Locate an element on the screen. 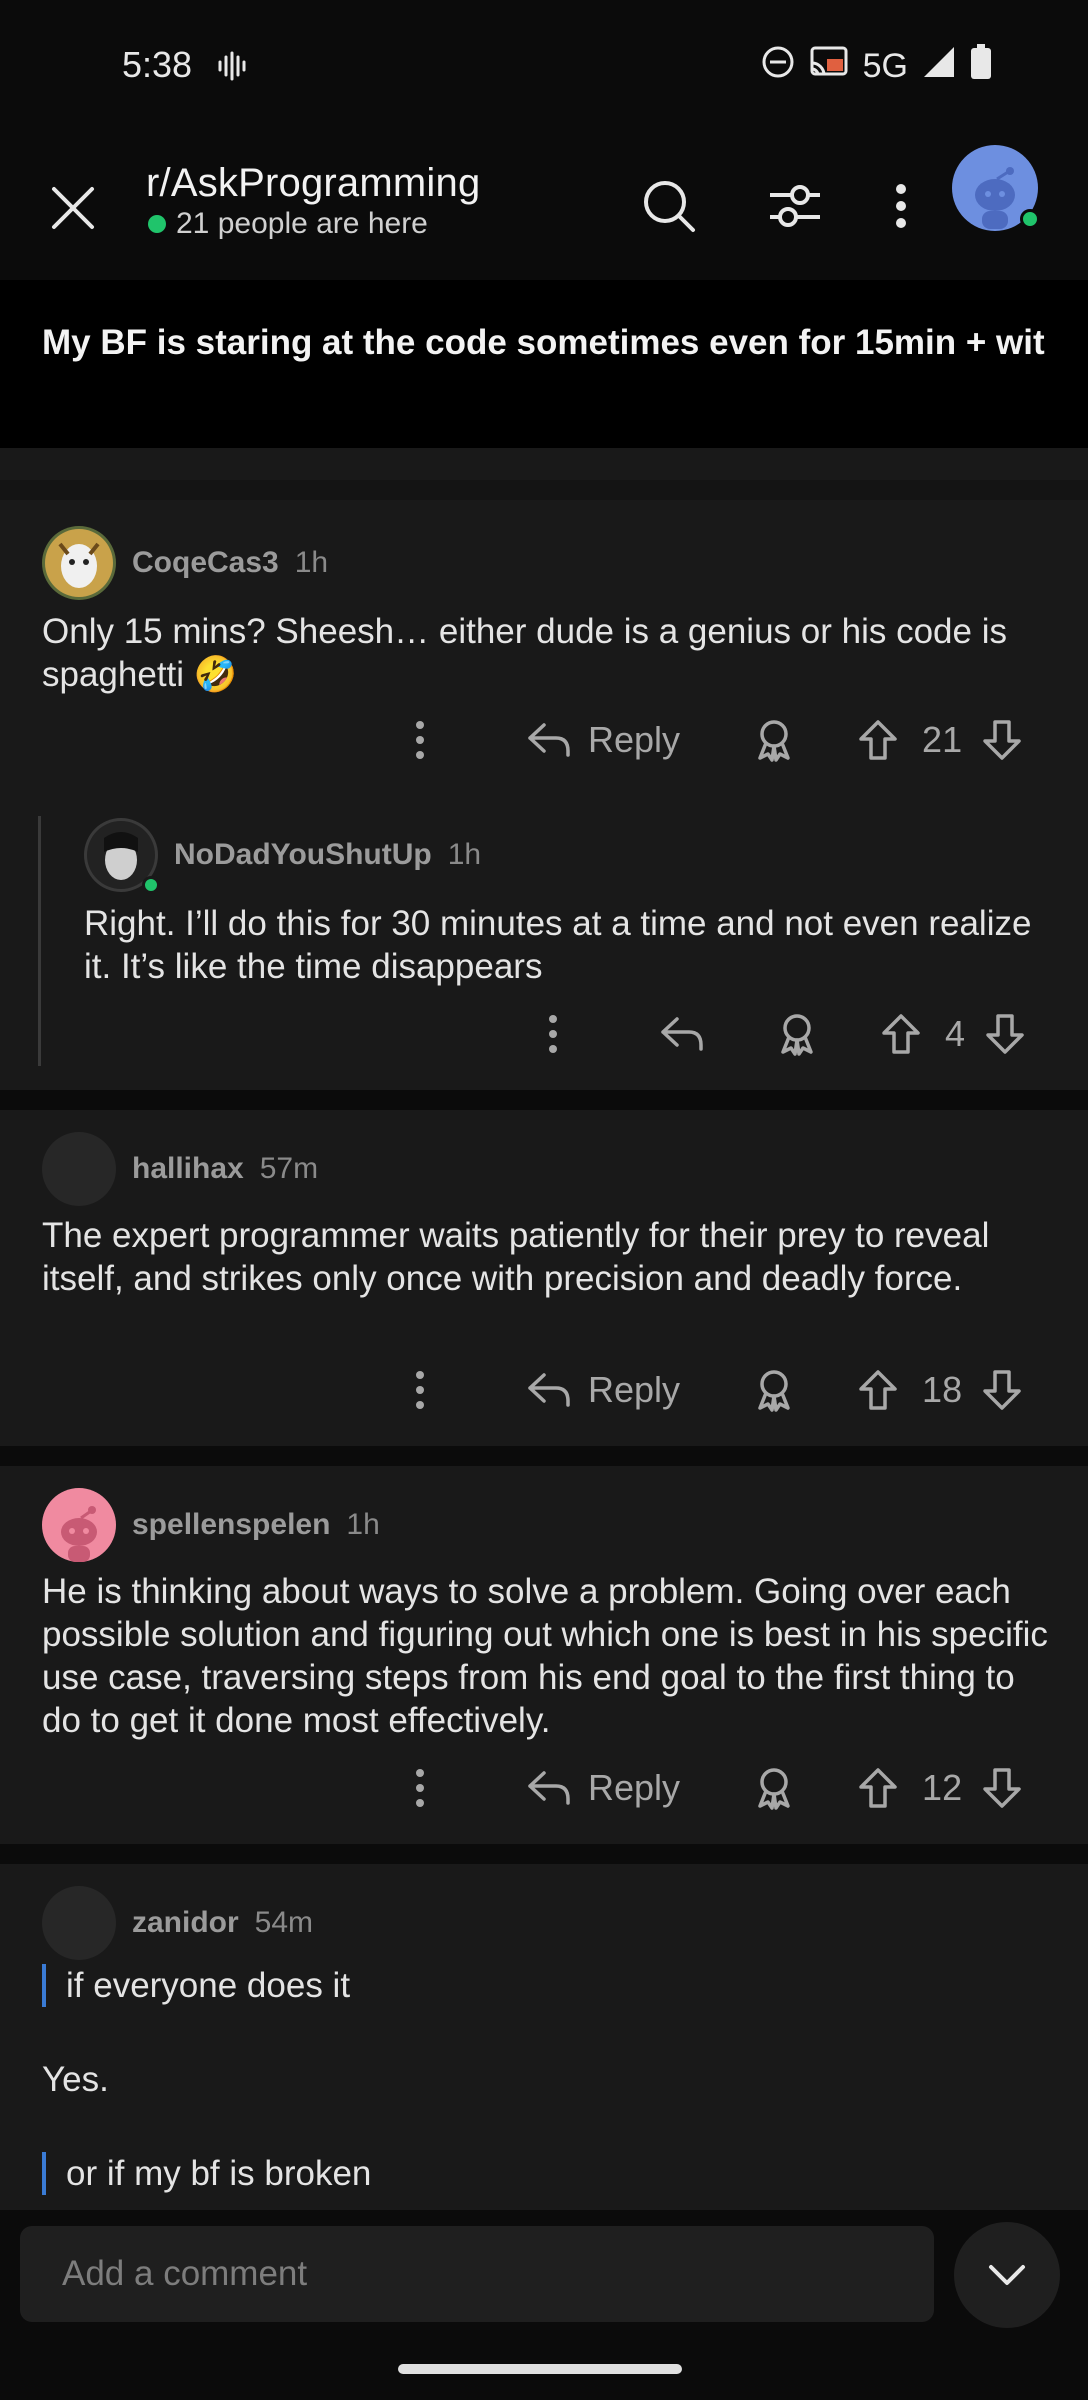 Image resolution: width=1088 pixels, height=2400 pixels. online-indicator is located at coordinates (157, 224).